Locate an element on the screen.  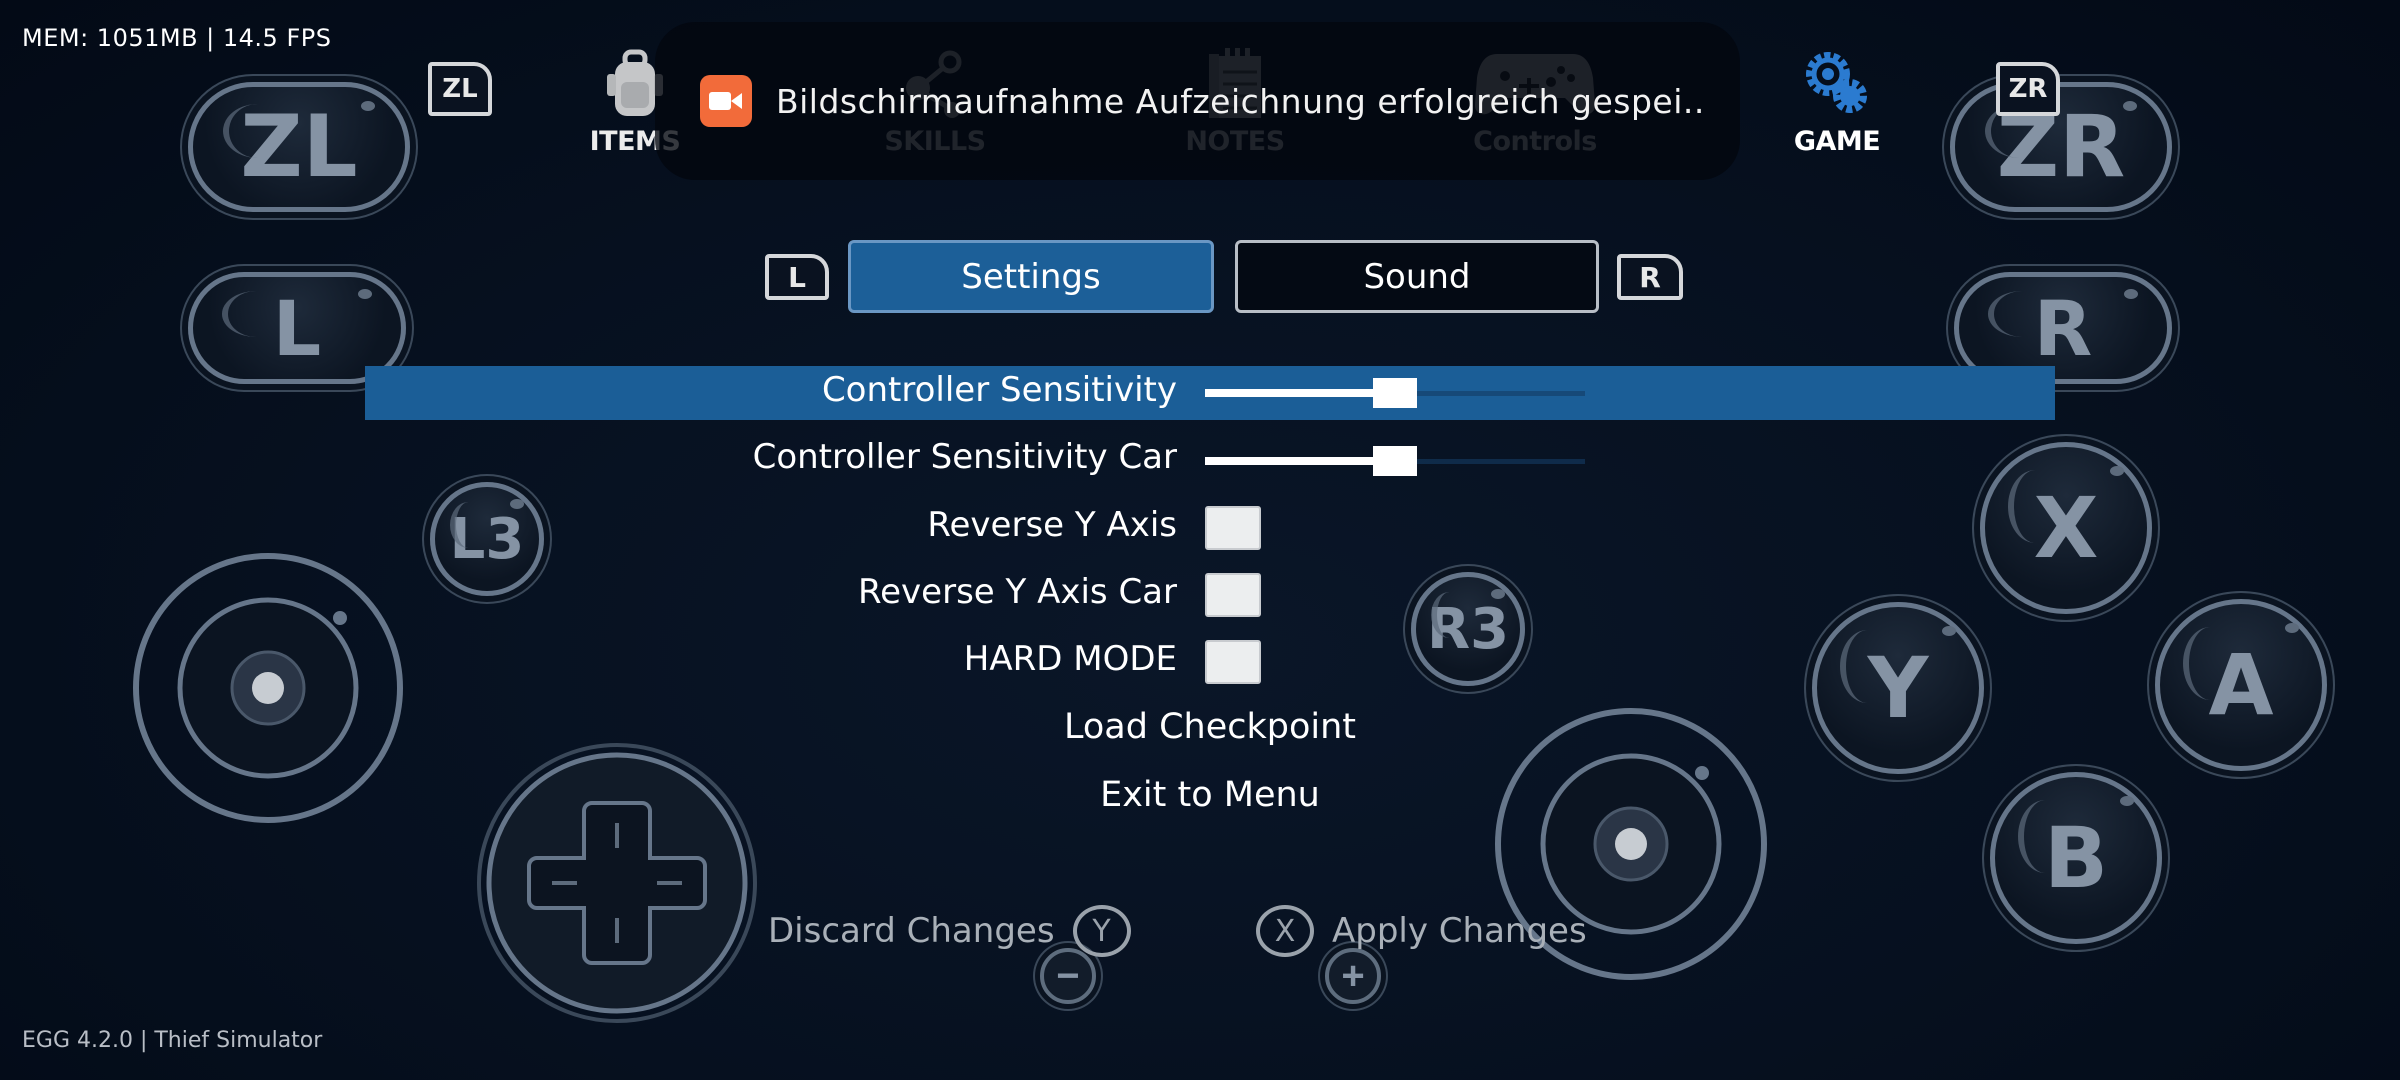
b-face-button: B is located at coordinates (2076, 858).